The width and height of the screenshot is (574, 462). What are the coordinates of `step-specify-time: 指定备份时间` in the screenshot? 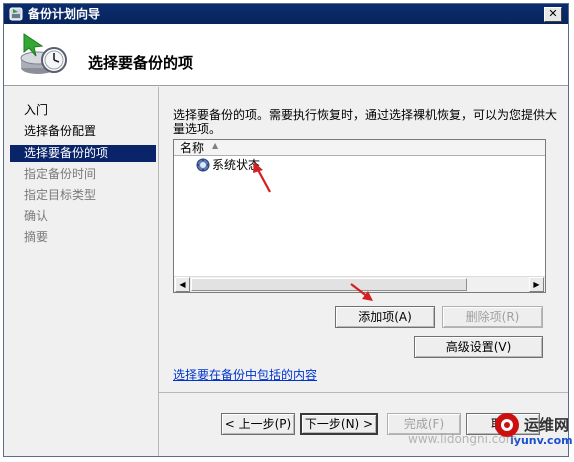 It's located at (60, 174).